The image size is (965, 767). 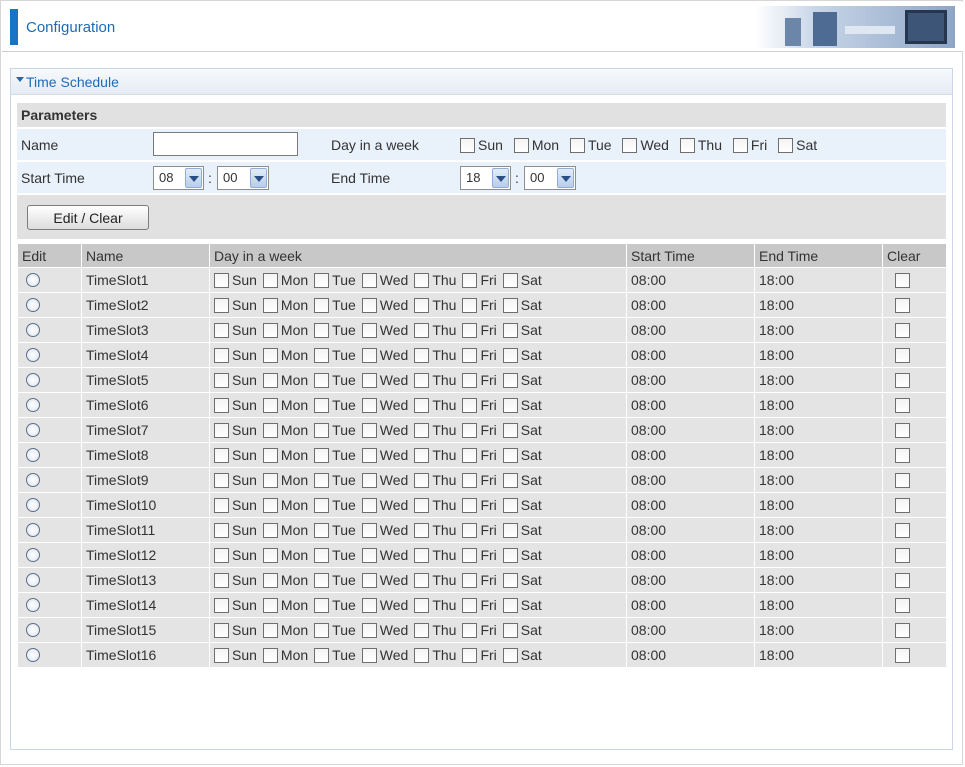 I want to click on end-minute-select: 00, so click(x=550, y=178).